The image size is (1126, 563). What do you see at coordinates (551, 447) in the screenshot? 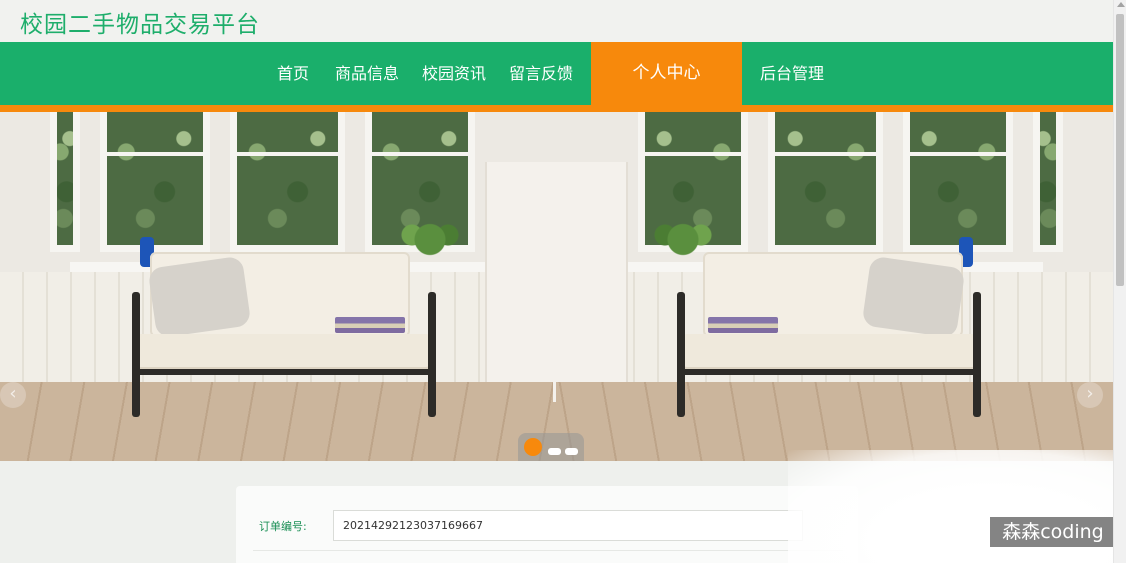
I see `carousel-indicators` at bounding box center [551, 447].